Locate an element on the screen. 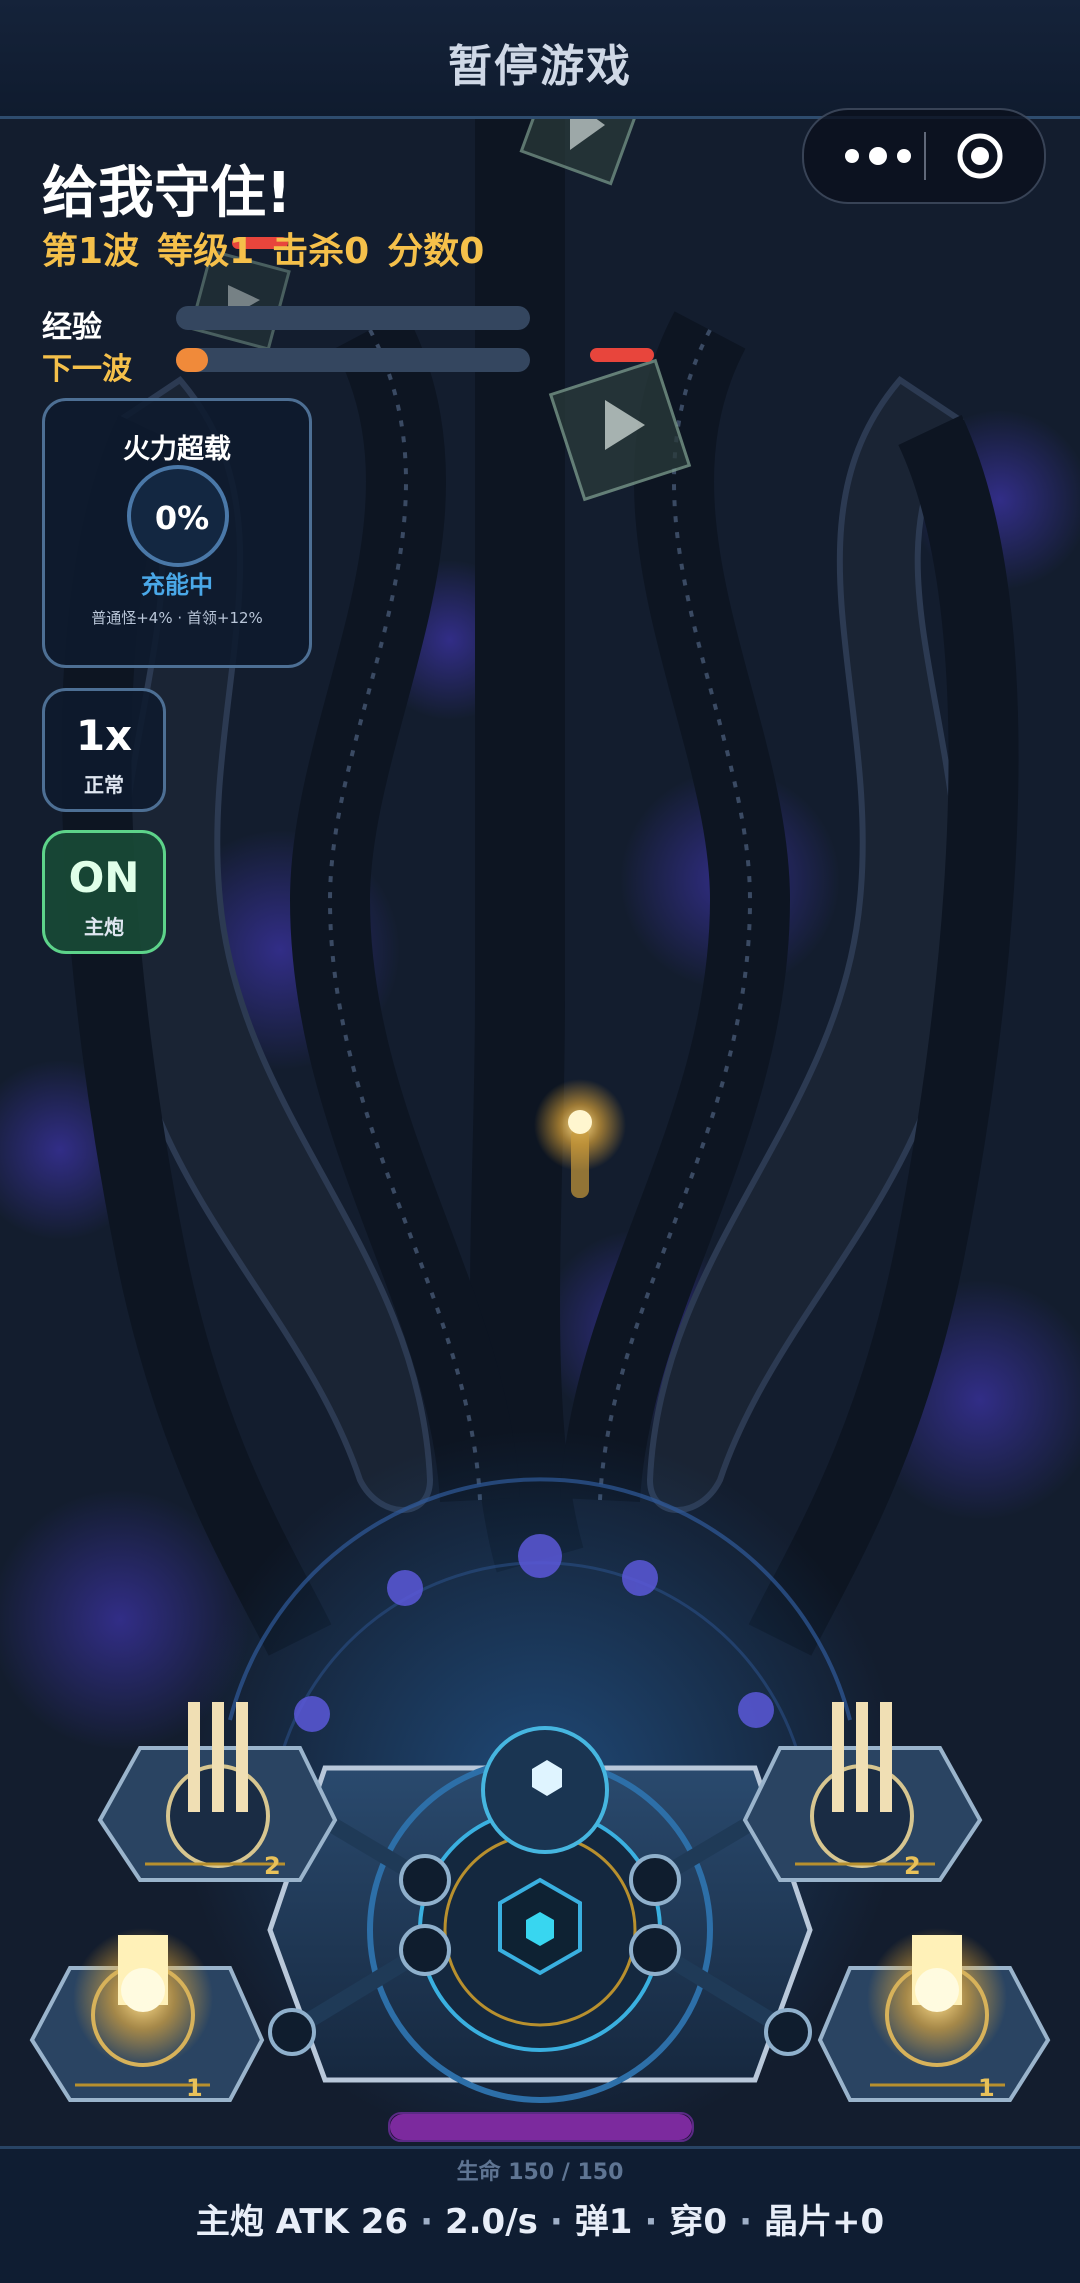 Image resolution: width=1080 pixels, height=2283 pixels. base-hp-fill is located at coordinates (541, 2127).